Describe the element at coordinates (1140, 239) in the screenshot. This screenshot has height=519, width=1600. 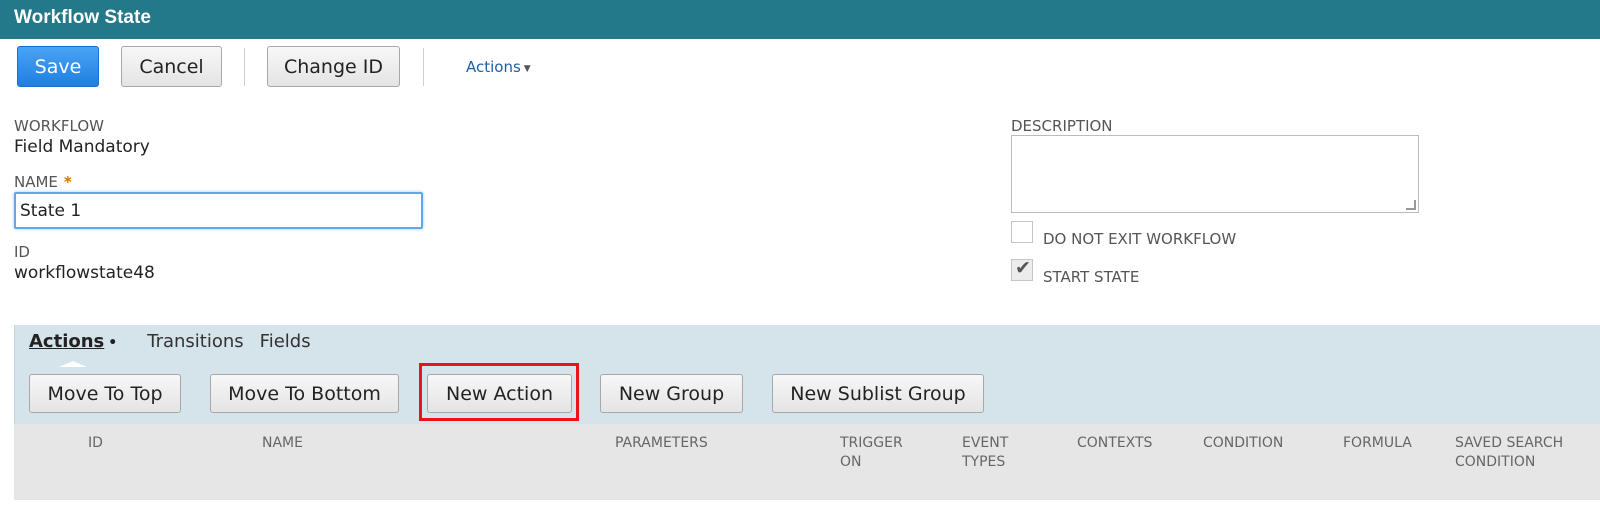
I see `do-not-exit-workflow-label: DO NOT EXIT WORKFLOW` at that location.